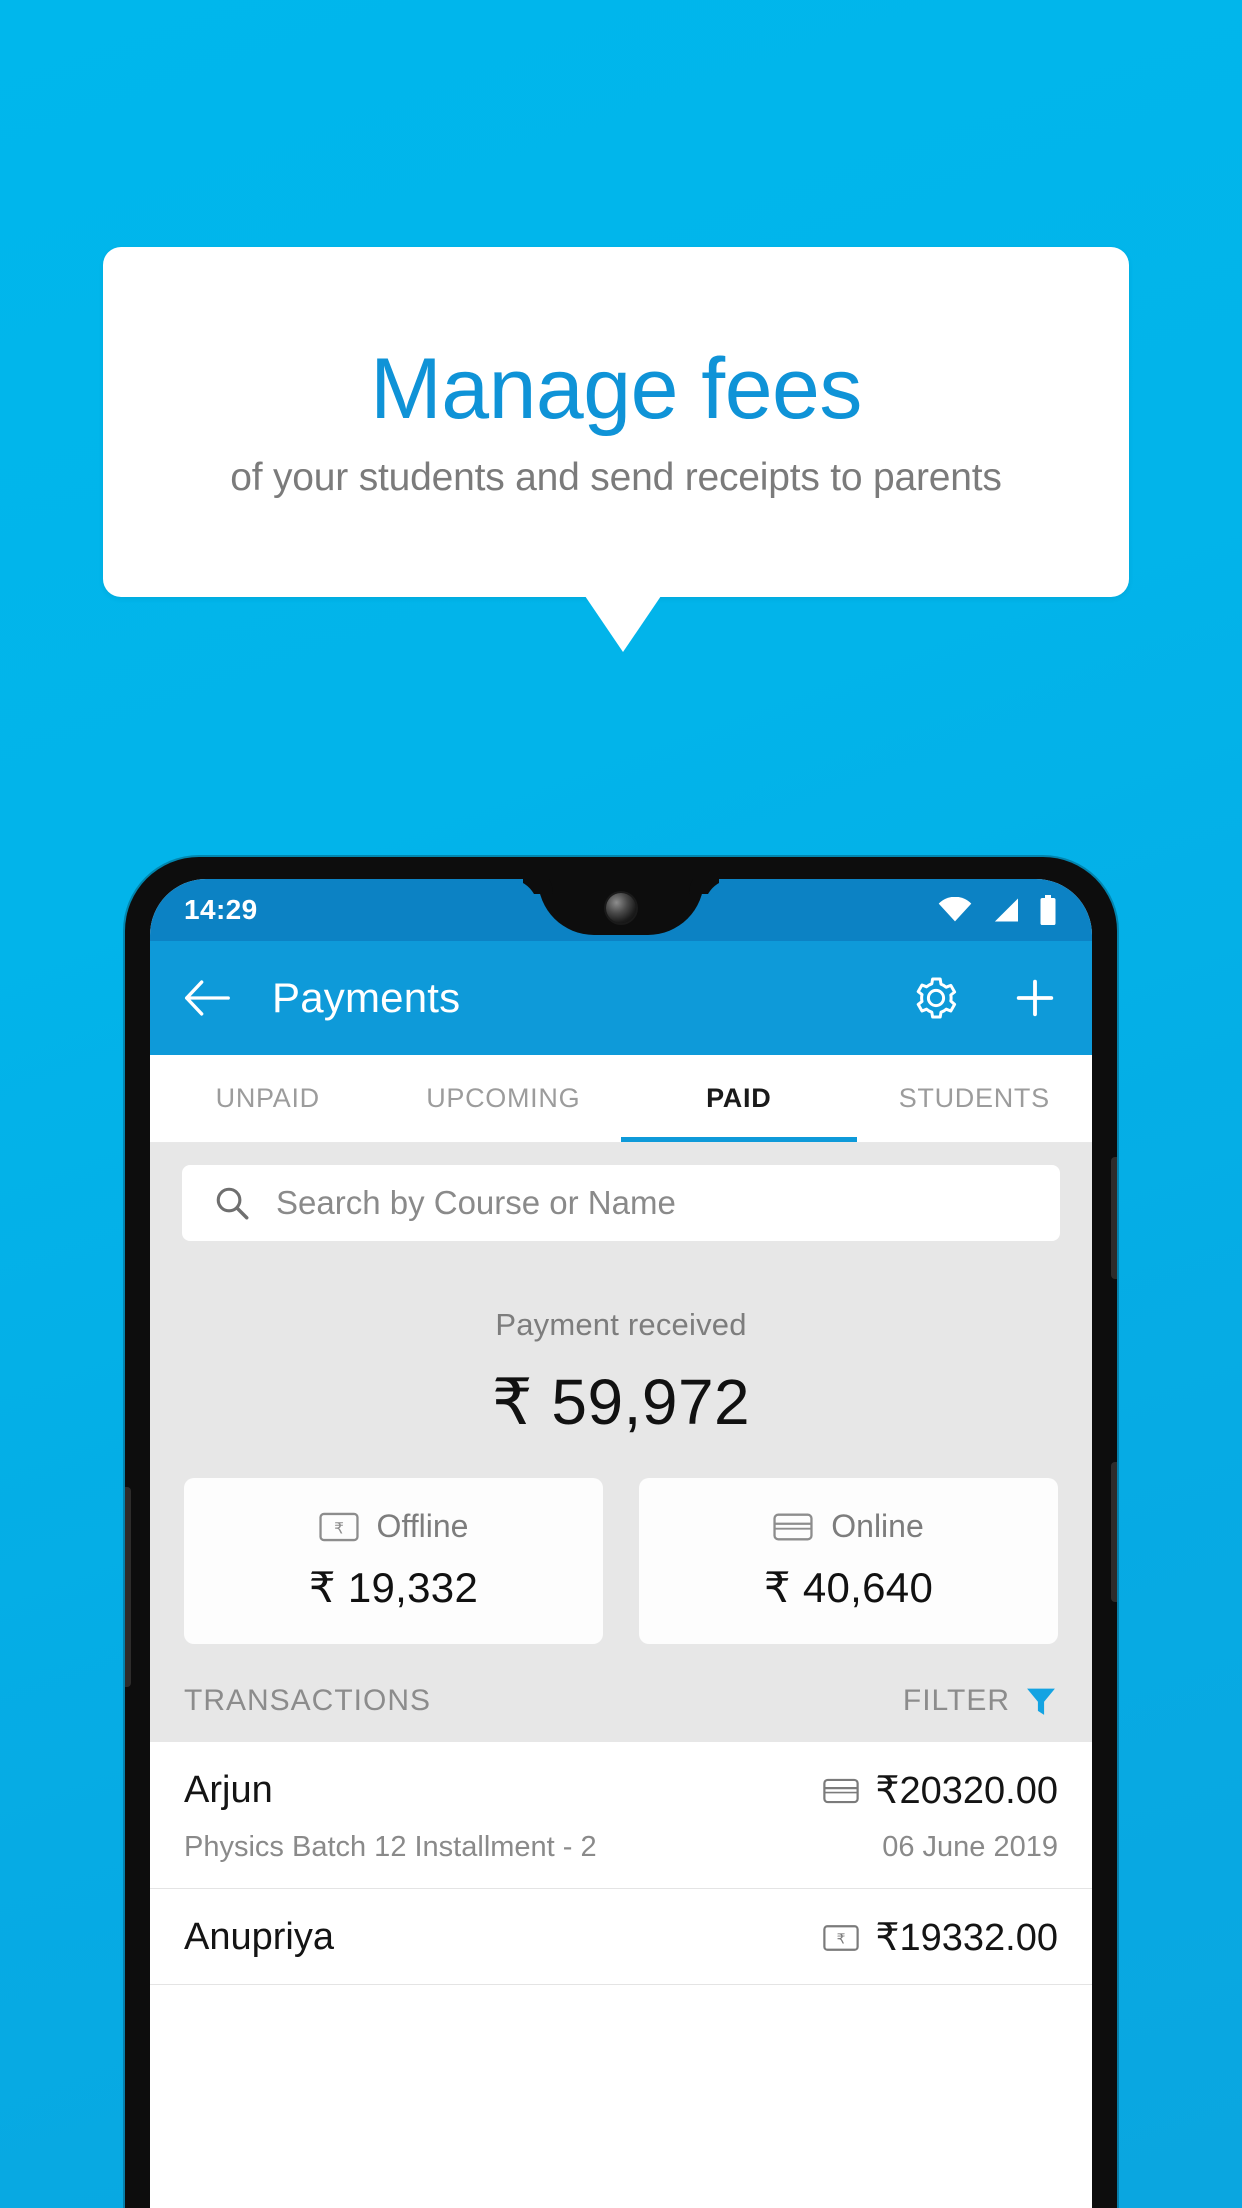 The width and height of the screenshot is (1242, 2208). Describe the element at coordinates (877, 1526) in the screenshot. I see `online-card-label: Online` at that location.